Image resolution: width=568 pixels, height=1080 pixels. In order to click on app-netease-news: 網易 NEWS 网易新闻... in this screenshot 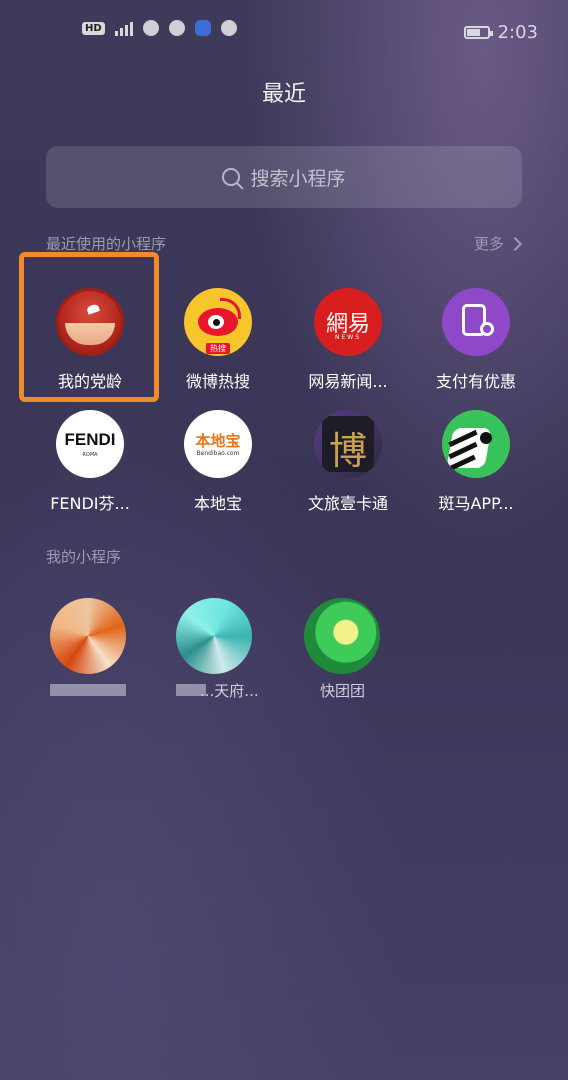, I will do `click(348, 340)`.